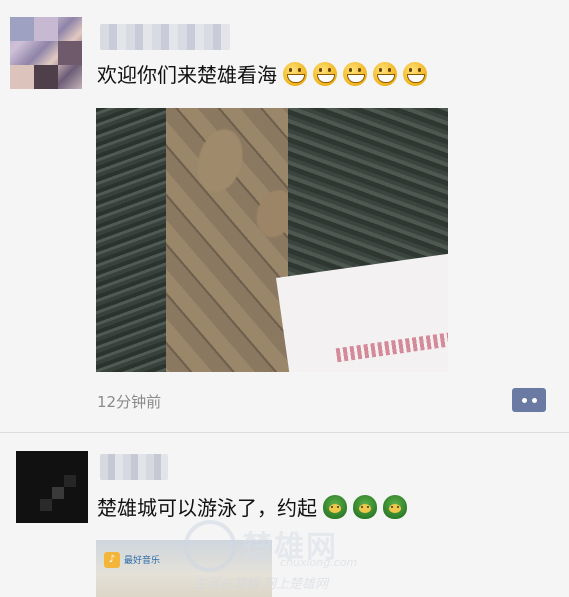 The height and width of the screenshot is (597, 569). I want to click on post-text: 楚雄城可以游泳了，约起, so click(252, 508).